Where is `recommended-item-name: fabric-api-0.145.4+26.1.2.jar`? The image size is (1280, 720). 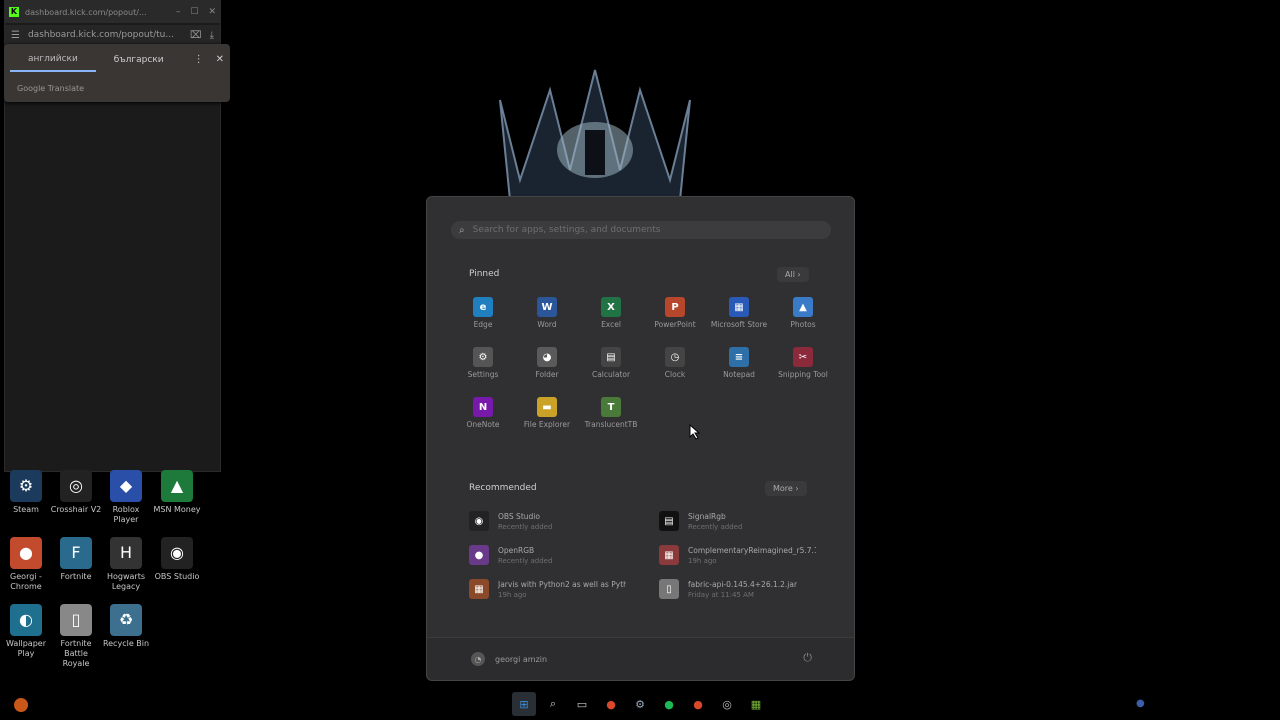
recommended-item-name: fabric-api-0.145.4+26.1.2.jar is located at coordinates (743, 584).